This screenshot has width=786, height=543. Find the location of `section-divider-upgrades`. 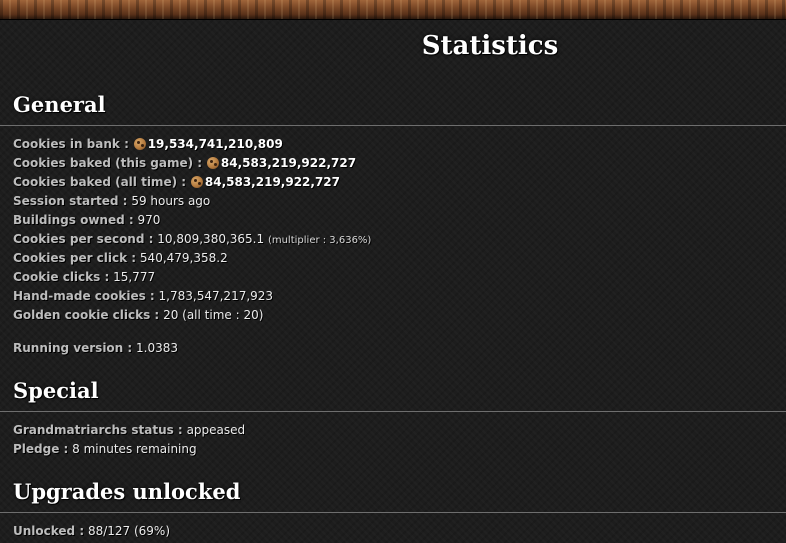

section-divider-upgrades is located at coordinates (393, 512).